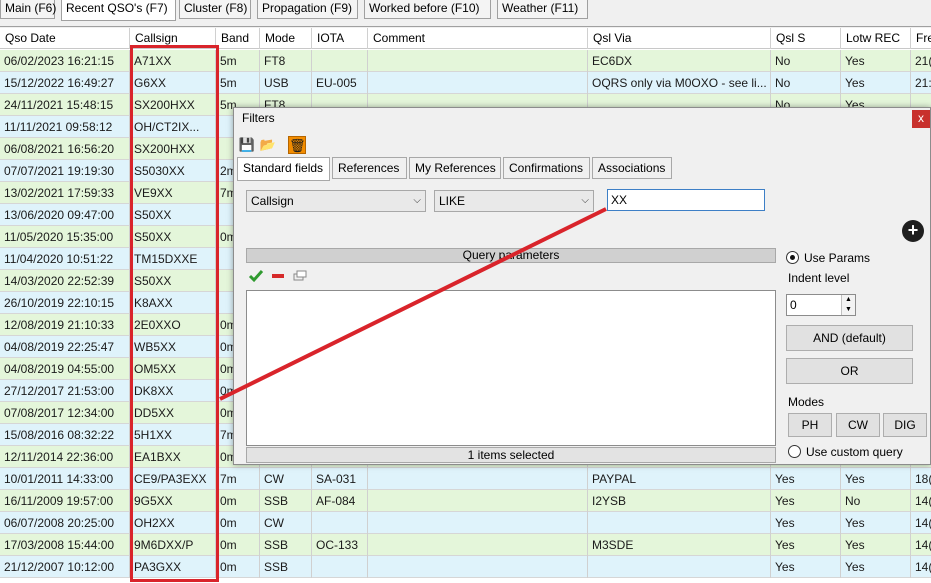  Describe the element at coordinates (632, 168) in the screenshot. I see `tab-associations: Associations` at that location.